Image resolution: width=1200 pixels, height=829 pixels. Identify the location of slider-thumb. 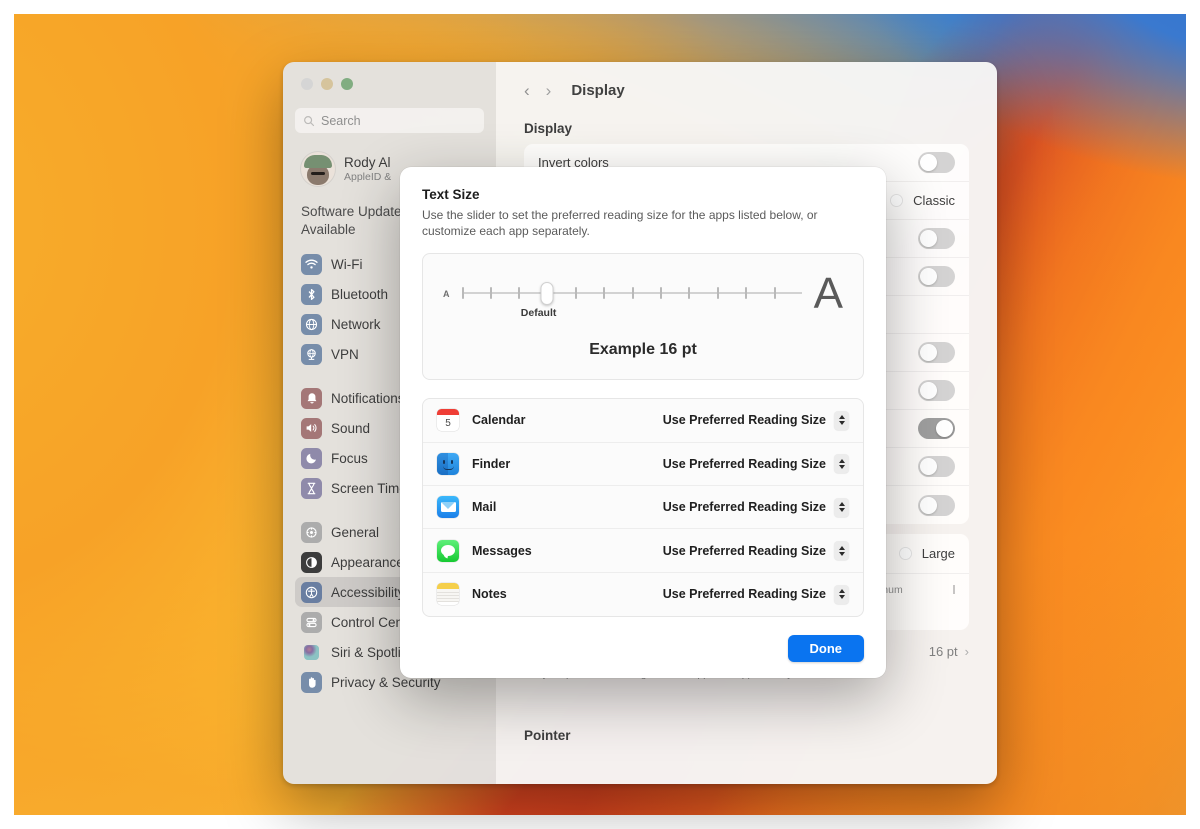
(547, 293).